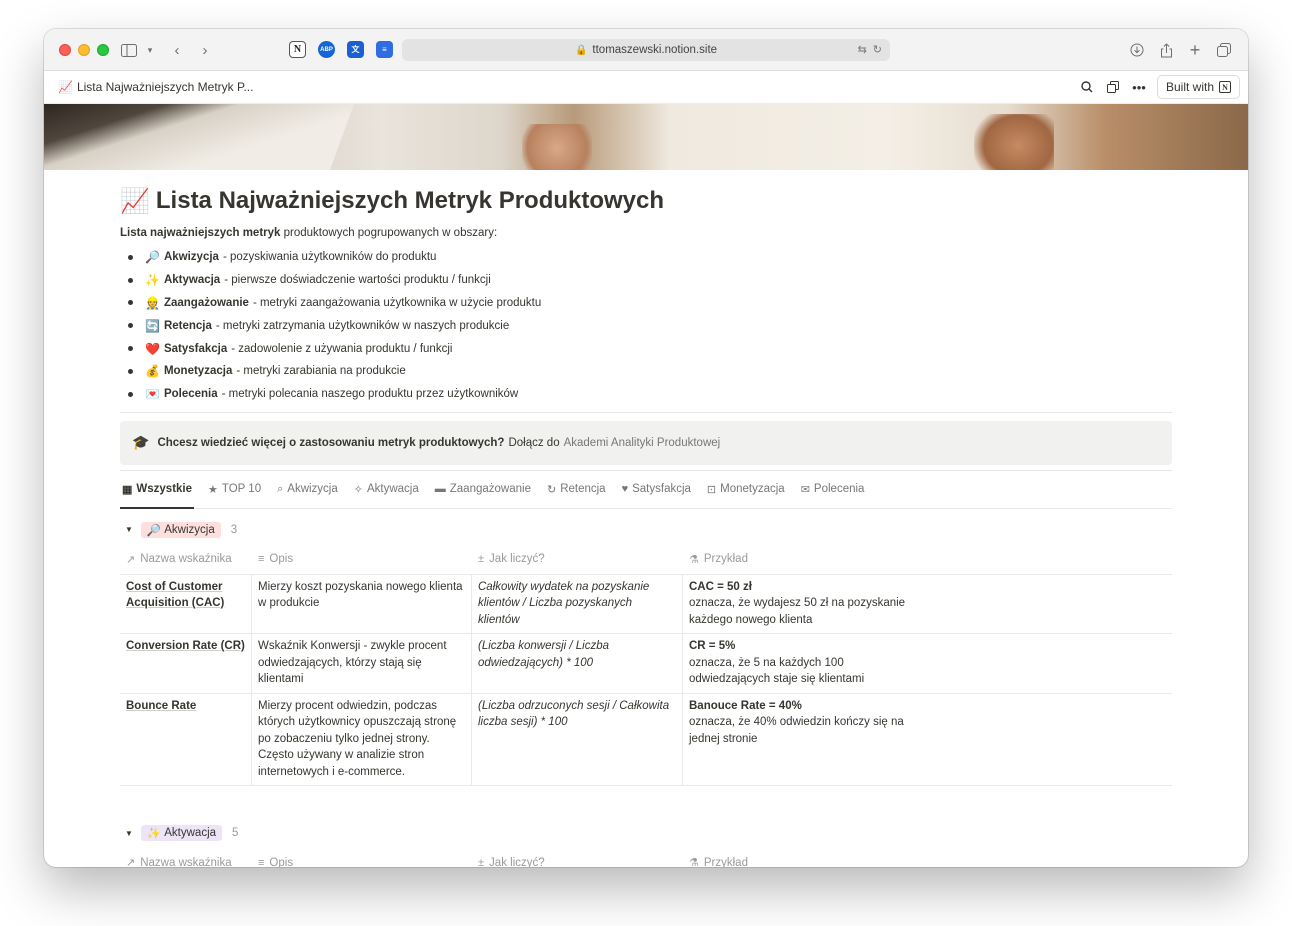 The height and width of the screenshot is (926, 1292). Describe the element at coordinates (551, 489) in the screenshot. I see `refresh-icon: ↻` at that location.